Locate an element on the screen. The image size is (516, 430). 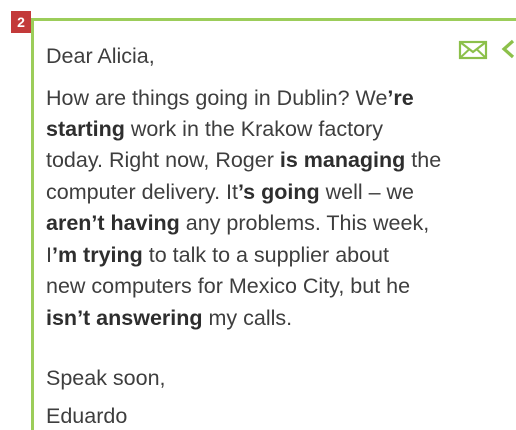
body-line: How are things going in Dublin? We’re is located at coordinates (230, 98).